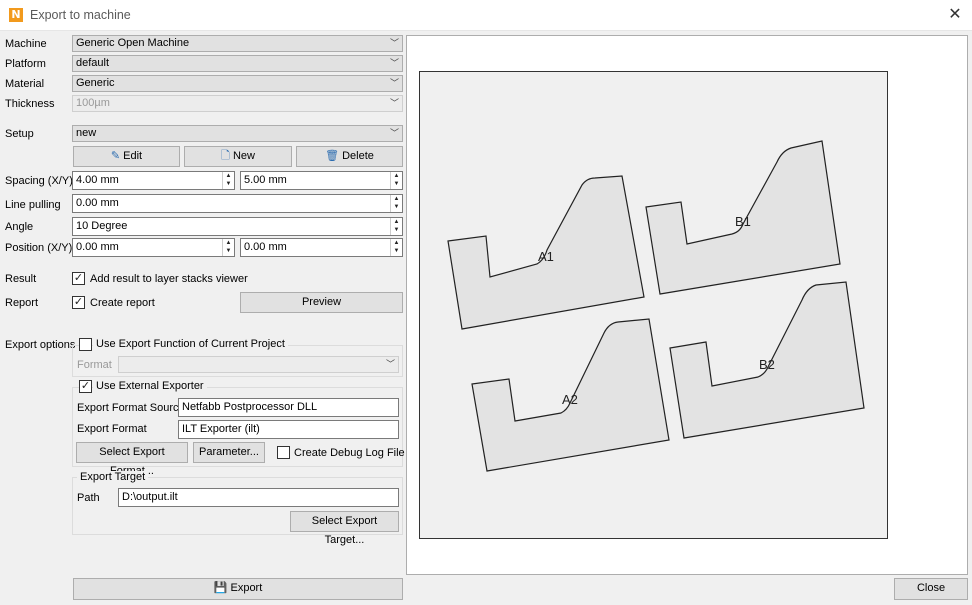 The height and width of the screenshot is (605, 972). Describe the element at coordinates (22, 303) in the screenshot. I see `report-label: Report` at that location.